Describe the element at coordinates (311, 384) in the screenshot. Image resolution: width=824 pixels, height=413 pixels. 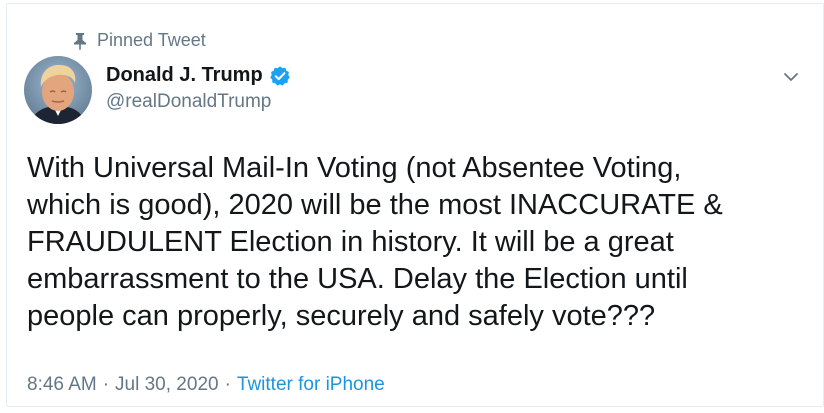
I see `tweet-source-link: Twitter for iPhone` at that location.